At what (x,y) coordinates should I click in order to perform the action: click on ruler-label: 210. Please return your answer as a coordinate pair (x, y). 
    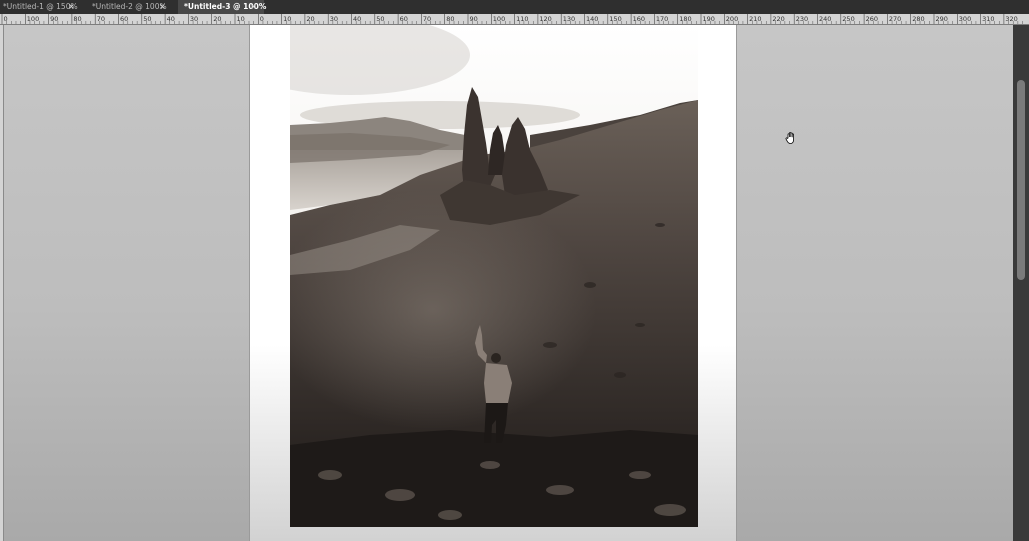
    Looking at the image, I should click on (755, 19).